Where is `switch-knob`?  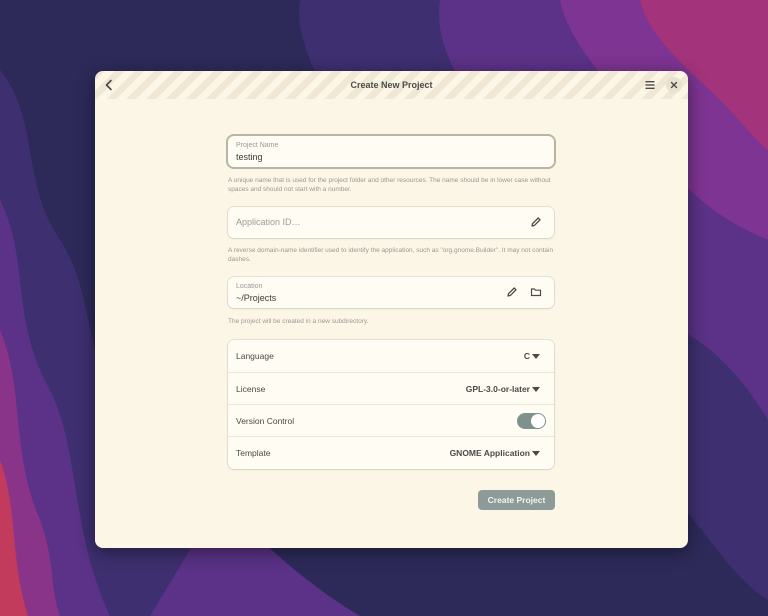
switch-knob is located at coordinates (538, 421).